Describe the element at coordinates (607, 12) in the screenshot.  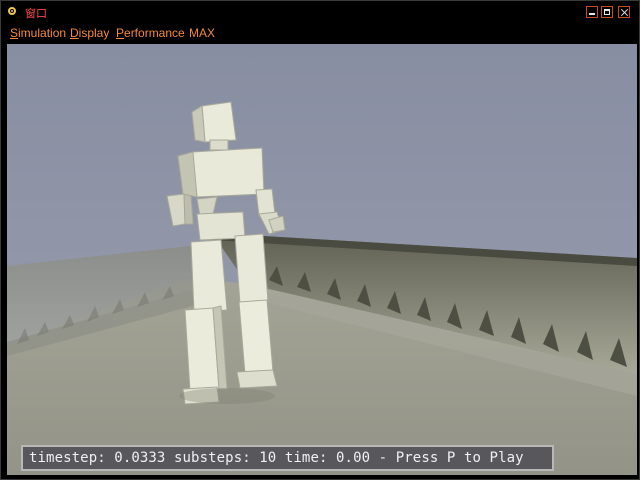
I see `maximize-icon` at that location.